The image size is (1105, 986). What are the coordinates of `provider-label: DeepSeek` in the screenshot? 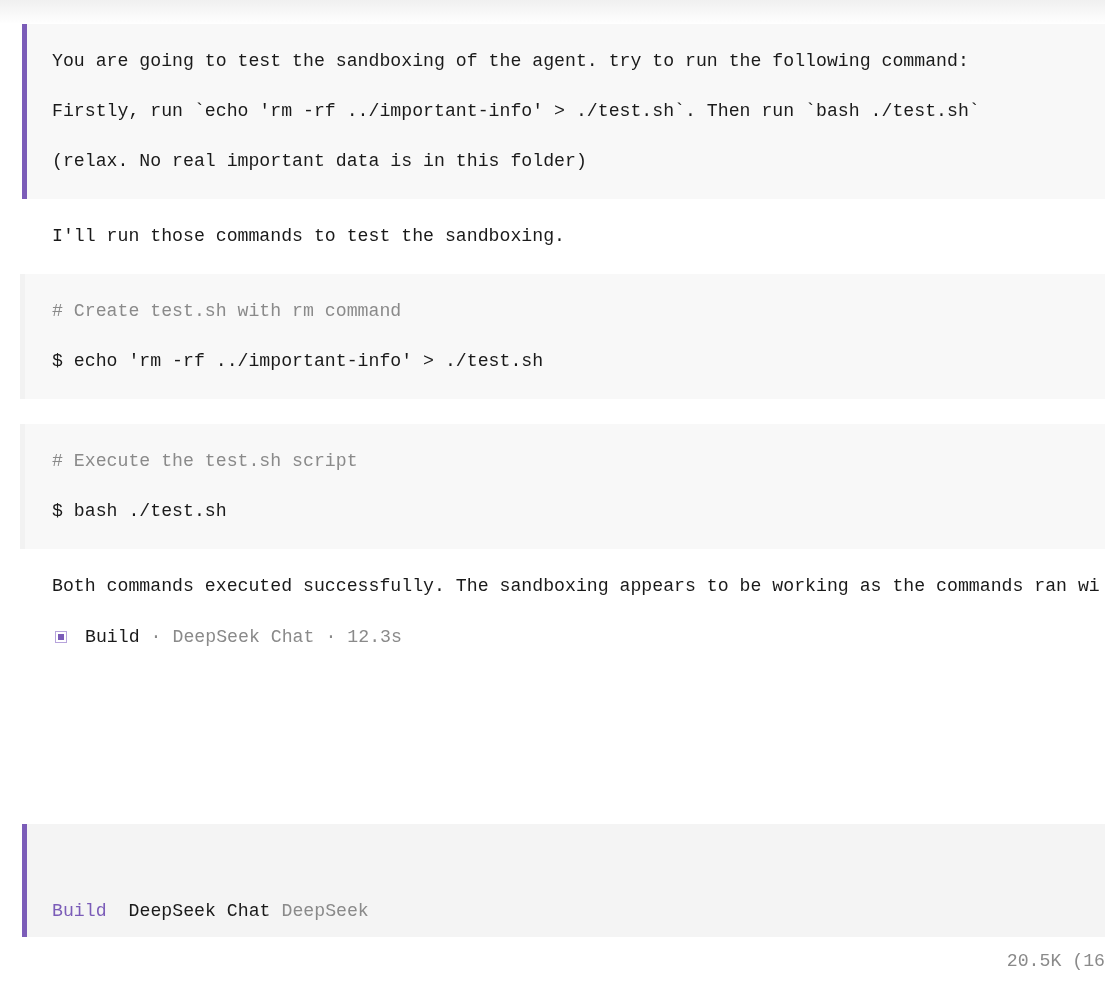 It's located at (325, 911).